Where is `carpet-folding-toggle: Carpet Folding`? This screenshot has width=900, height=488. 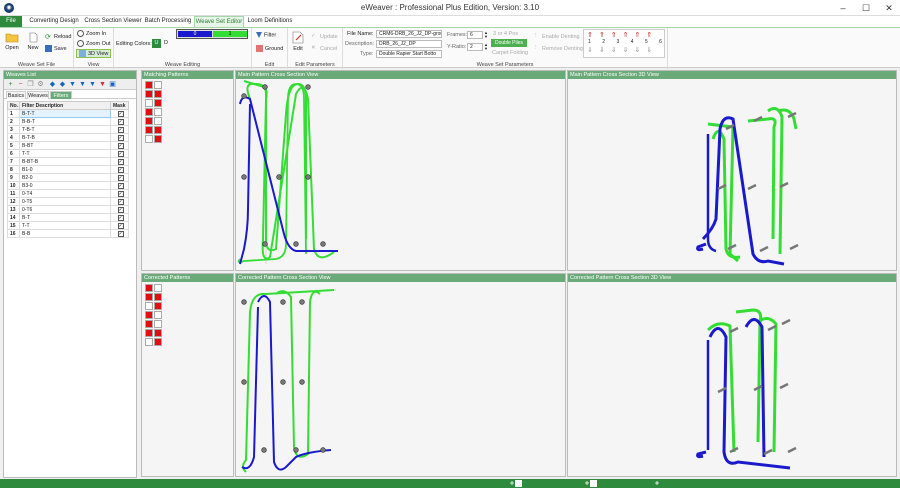 carpet-folding-toggle: Carpet Folding is located at coordinates (510, 53).